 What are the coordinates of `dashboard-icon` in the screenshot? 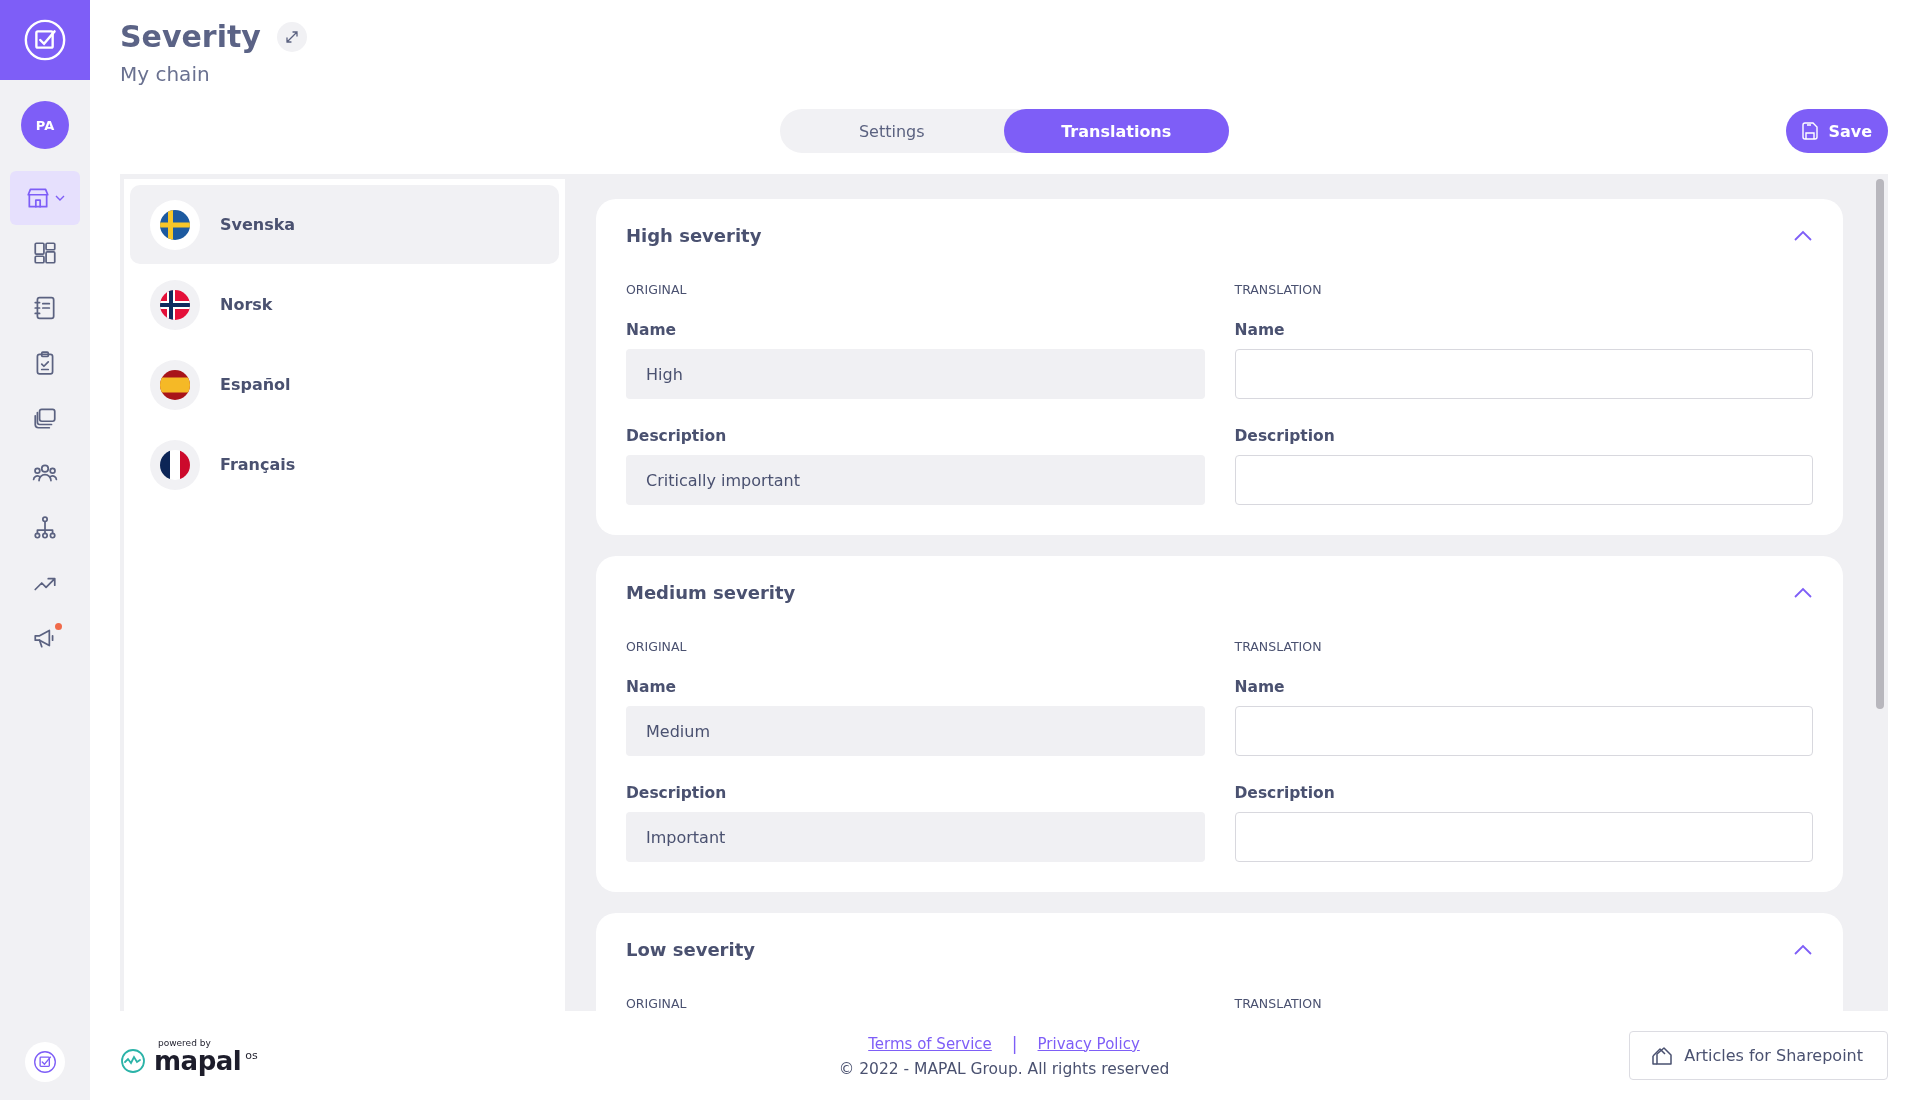 It's located at (45, 253).